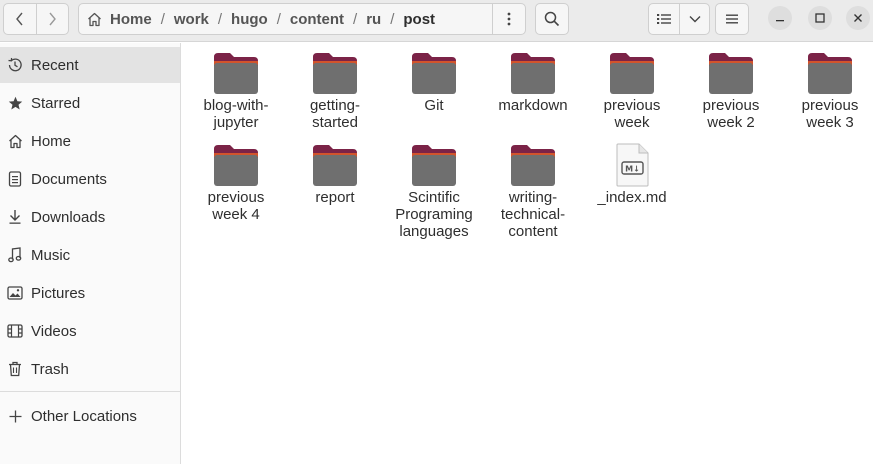 Image resolution: width=873 pixels, height=464 pixels. I want to click on folder-item: markdown, so click(533, 82).